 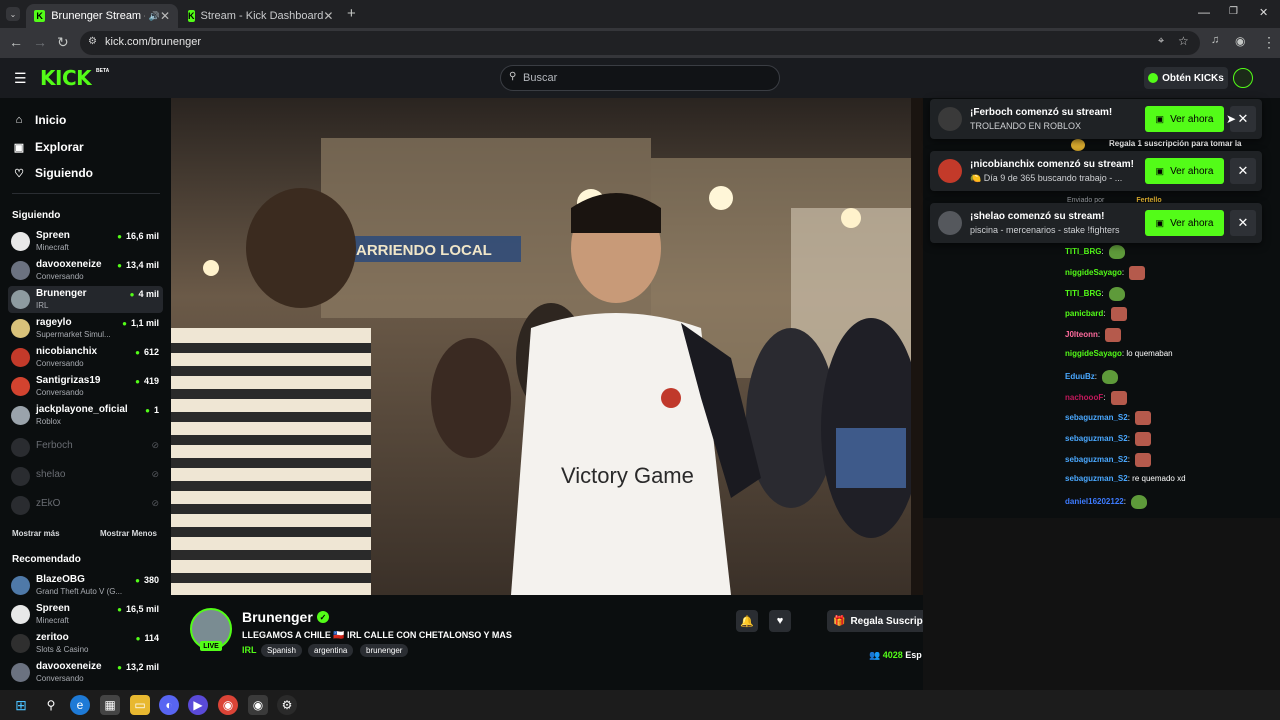 What do you see at coordinates (1263, 12) in the screenshot?
I see `close-window-icon: ✕` at bounding box center [1263, 12].